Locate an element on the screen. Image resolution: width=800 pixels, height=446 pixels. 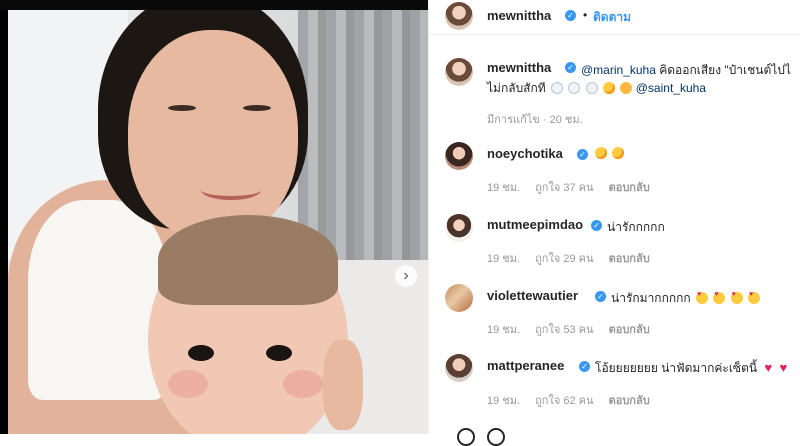
baby-right-cheek is located at coordinates (303, 384).